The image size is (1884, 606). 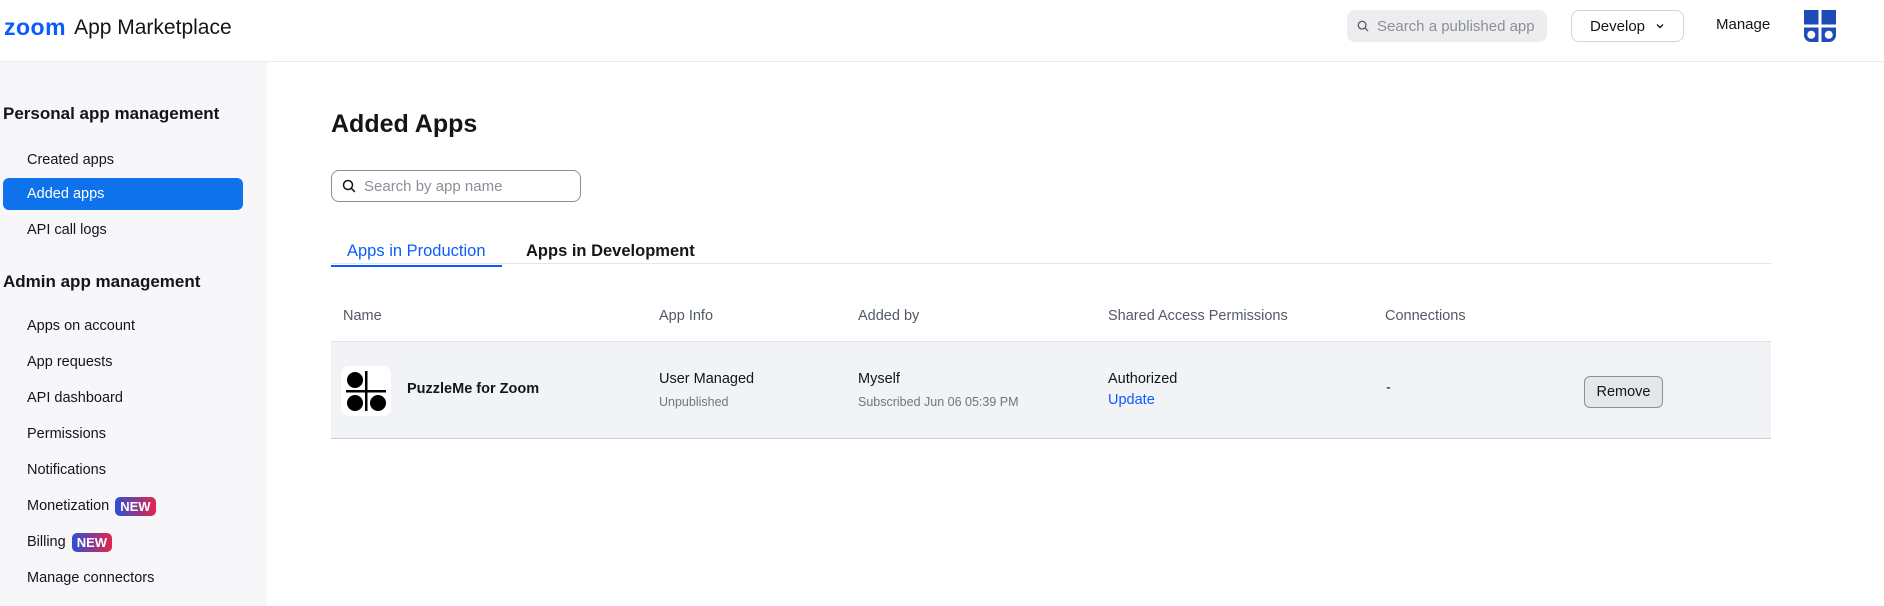 I want to click on sidebar-item-apps-on-account: Apps on account, so click(x=123, y=326).